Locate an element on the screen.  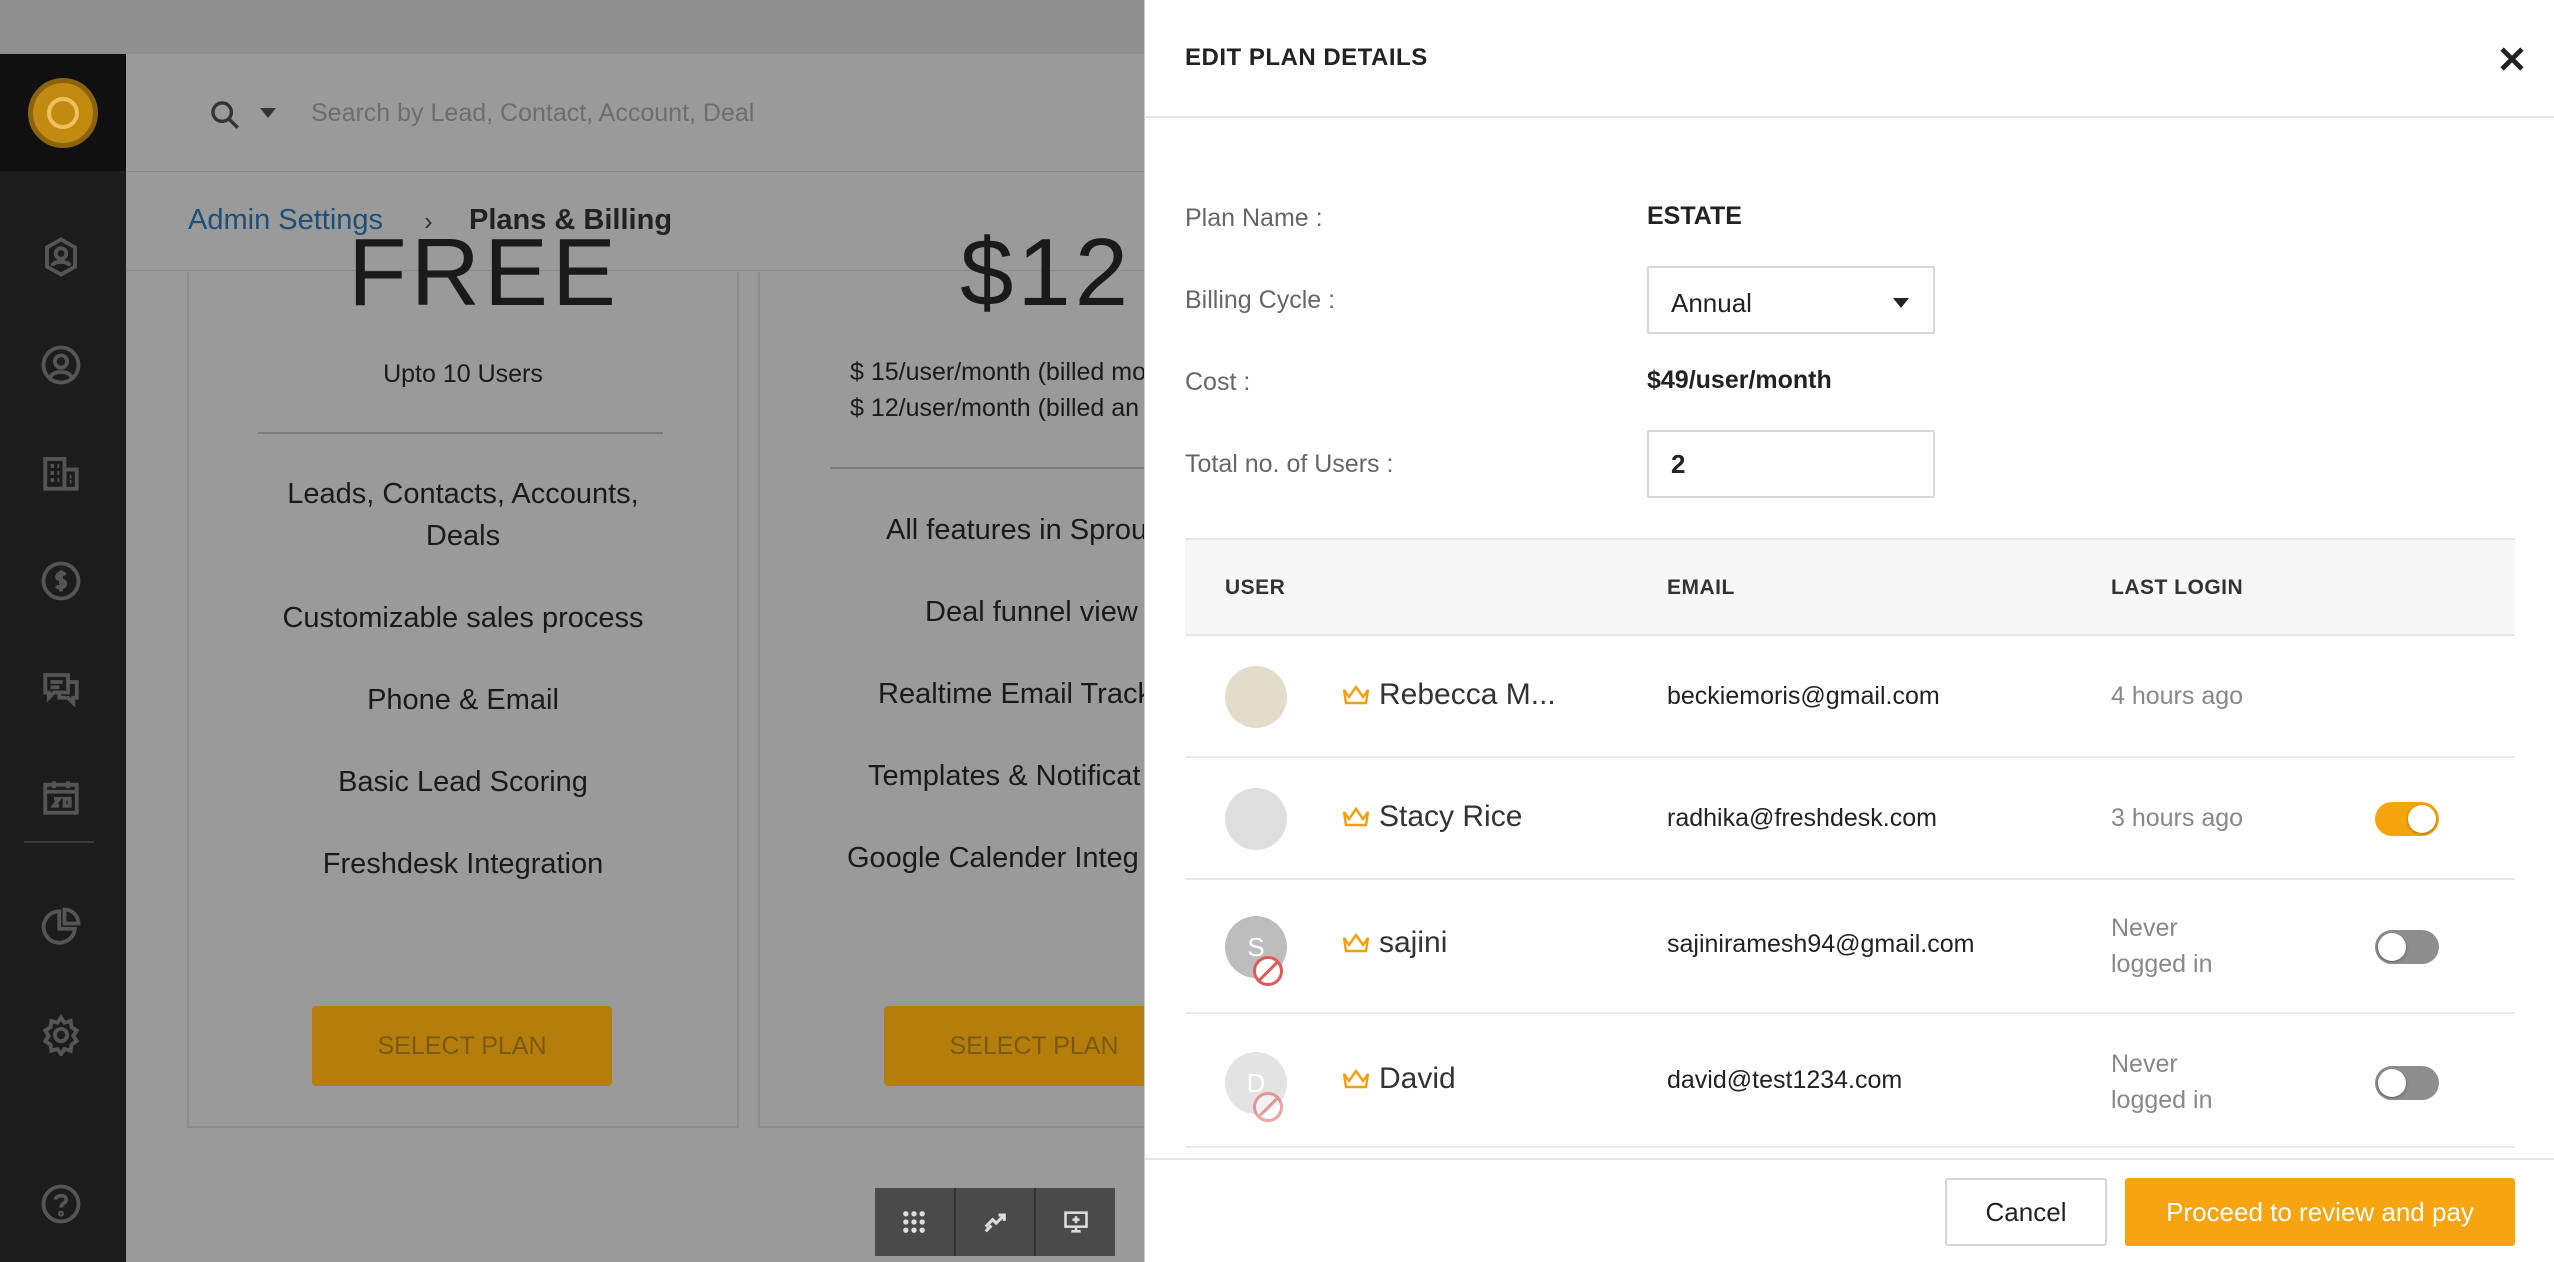
accounts-icon is located at coordinates (61, 473).